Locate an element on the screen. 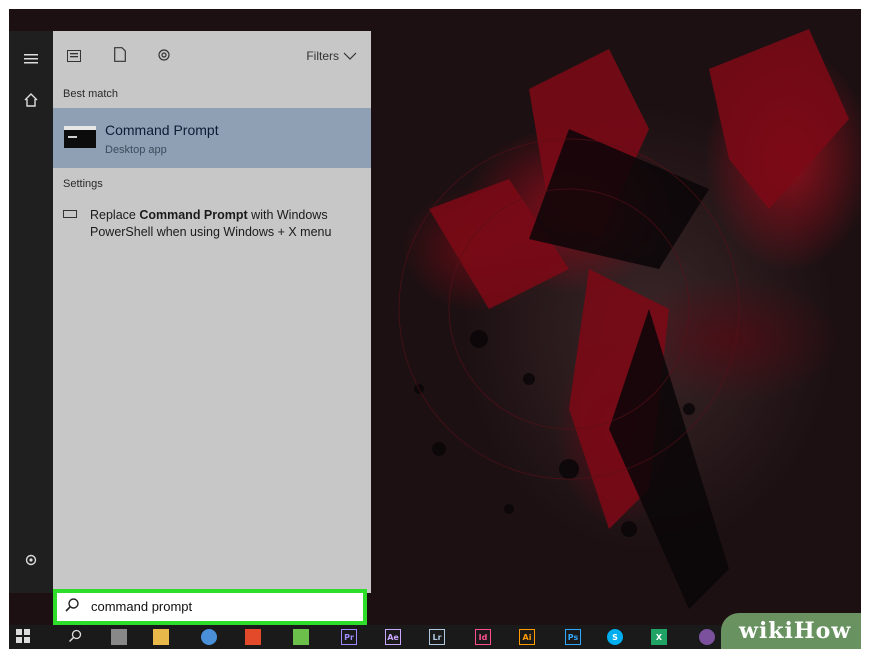 This screenshot has height=658, width=870. start-icon is located at coordinates (23, 637).